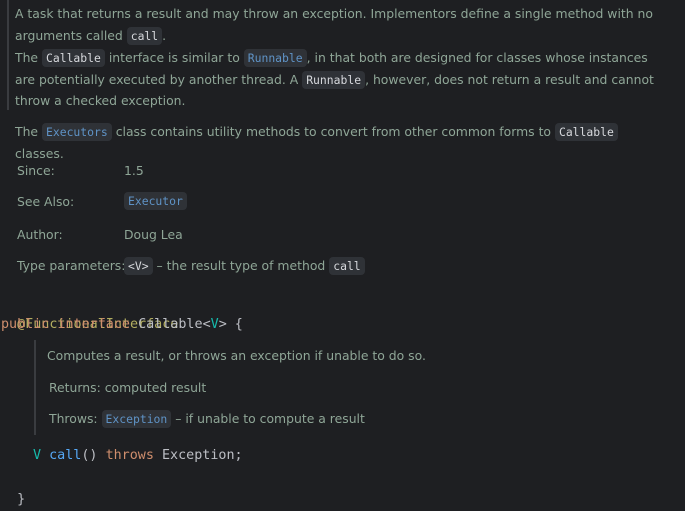  I want to click on method-name: call, so click(65, 455).